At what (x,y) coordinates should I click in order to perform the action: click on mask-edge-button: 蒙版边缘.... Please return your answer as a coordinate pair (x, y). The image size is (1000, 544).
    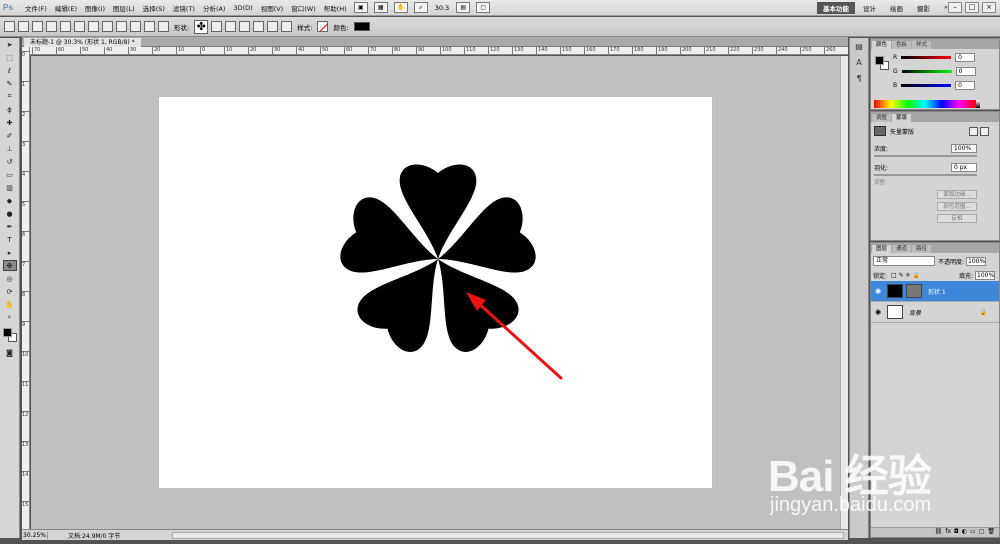
    Looking at the image, I should click on (957, 194).